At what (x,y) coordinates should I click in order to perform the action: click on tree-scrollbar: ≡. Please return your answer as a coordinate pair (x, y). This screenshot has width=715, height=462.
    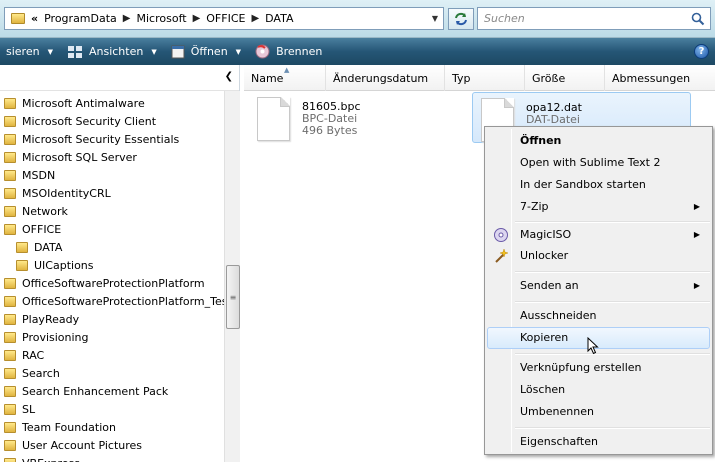
    Looking at the image, I should click on (232, 276).